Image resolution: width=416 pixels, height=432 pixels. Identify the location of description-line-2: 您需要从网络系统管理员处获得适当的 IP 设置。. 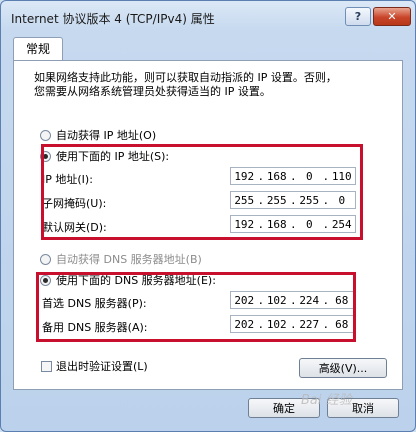
(152, 91).